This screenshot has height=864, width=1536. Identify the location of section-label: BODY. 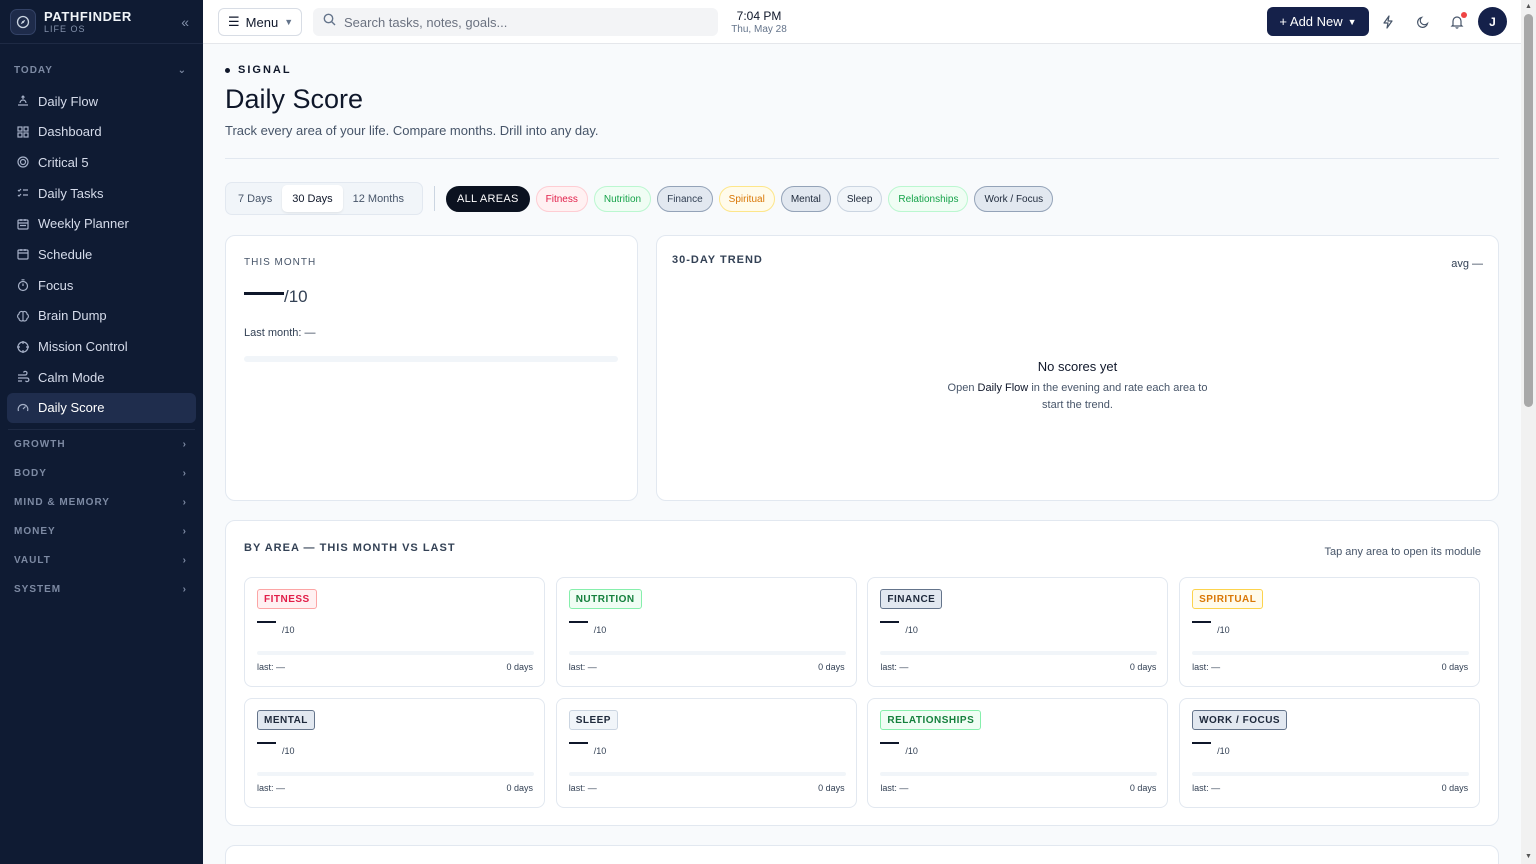
(30, 473).